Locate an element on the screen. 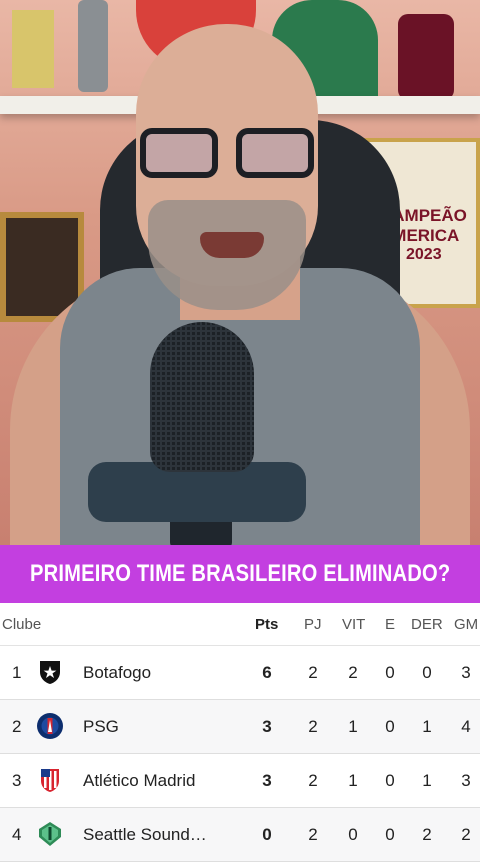 This screenshot has height=862, width=480. position: 2 is located at coordinates (17, 726).